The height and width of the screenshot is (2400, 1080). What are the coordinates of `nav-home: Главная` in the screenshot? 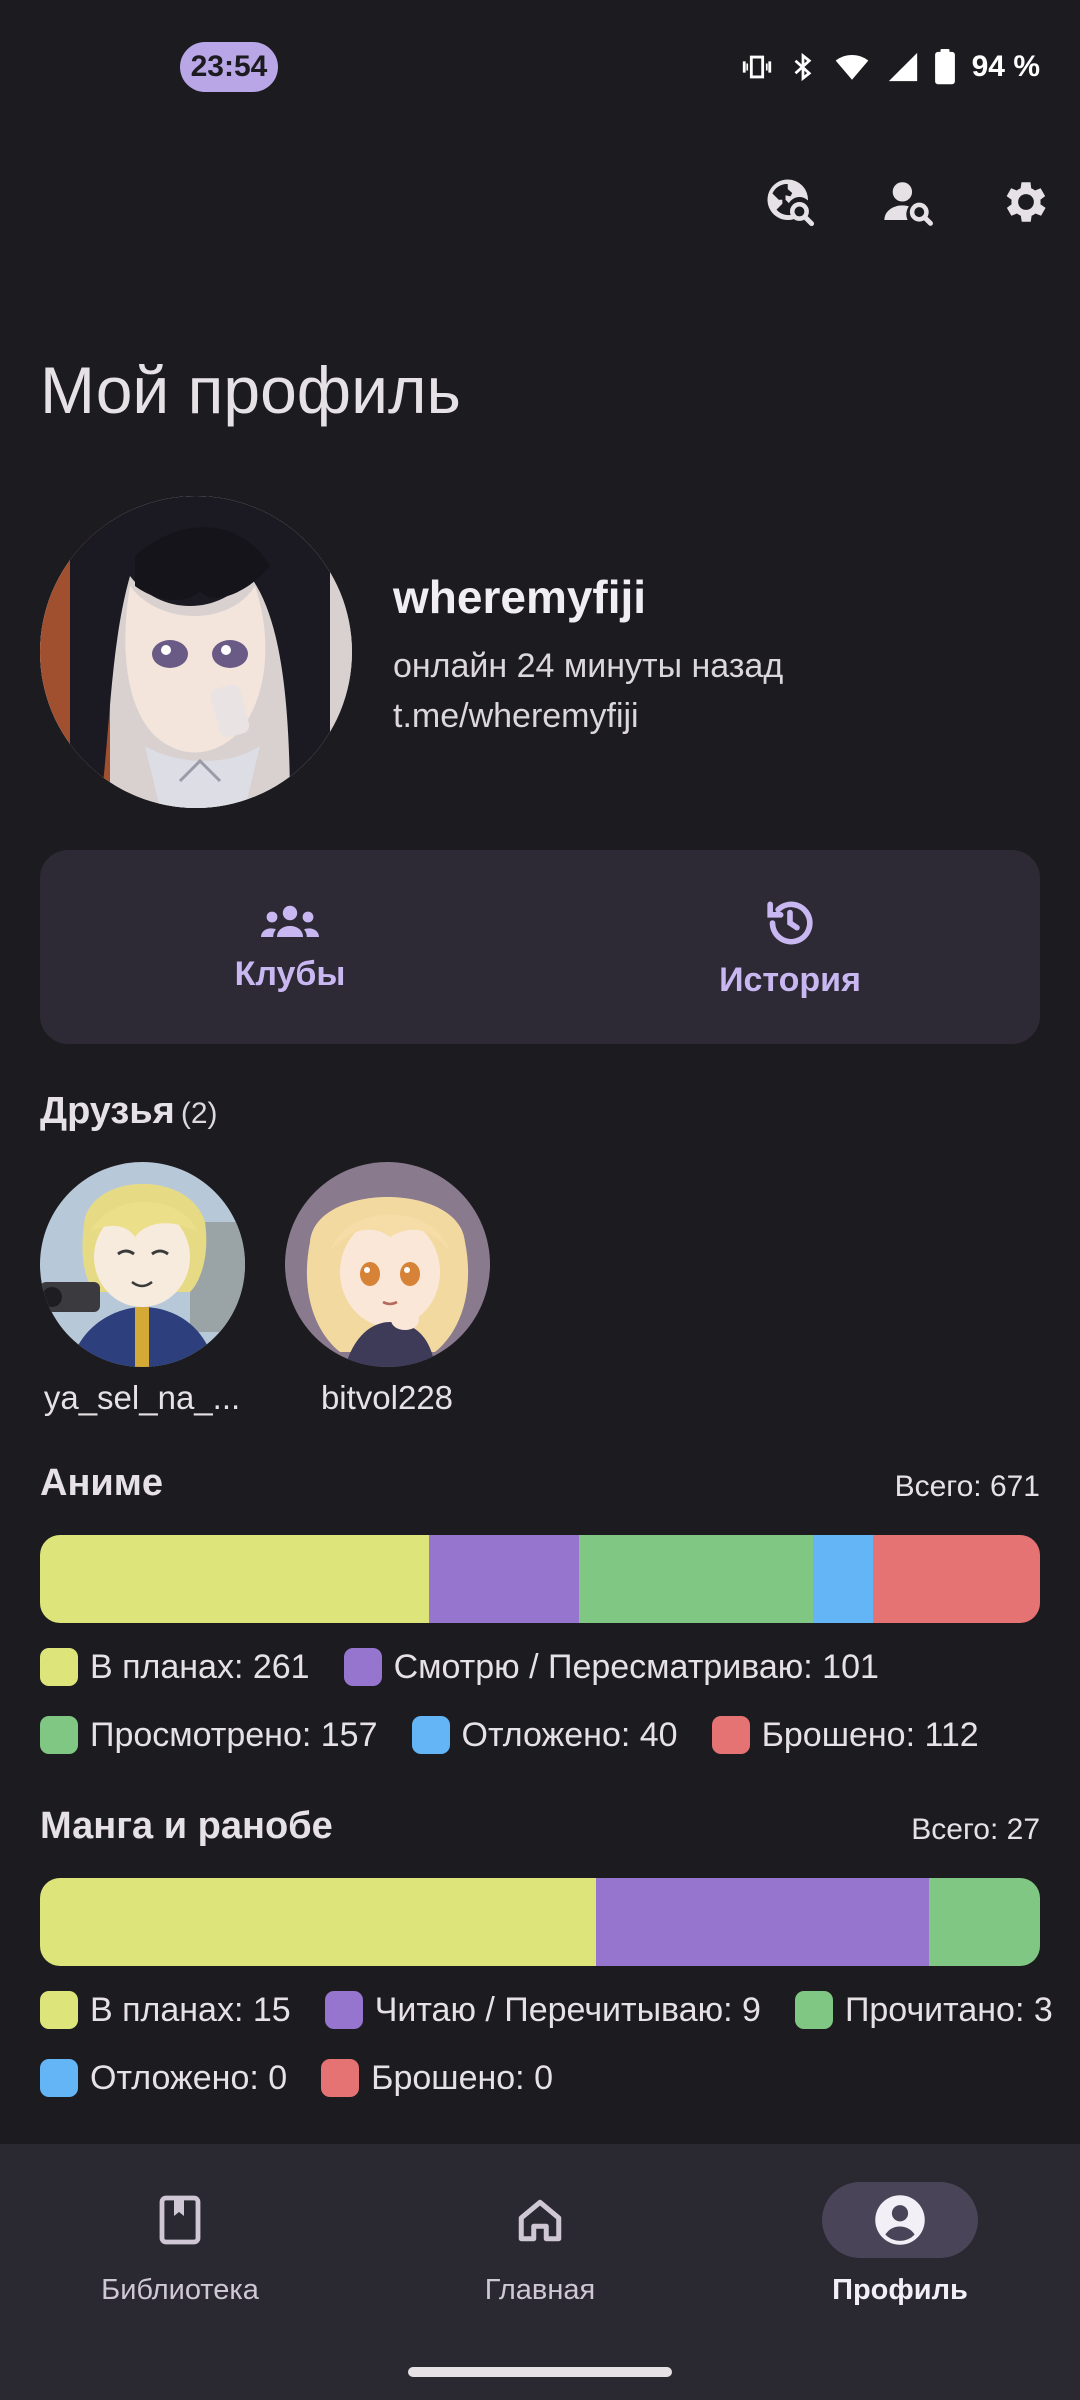 It's located at (540, 2244).